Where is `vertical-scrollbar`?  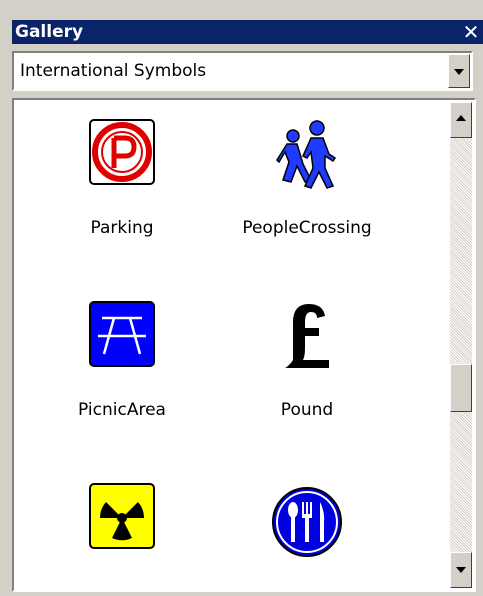 vertical-scrollbar is located at coordinates (461, 345).